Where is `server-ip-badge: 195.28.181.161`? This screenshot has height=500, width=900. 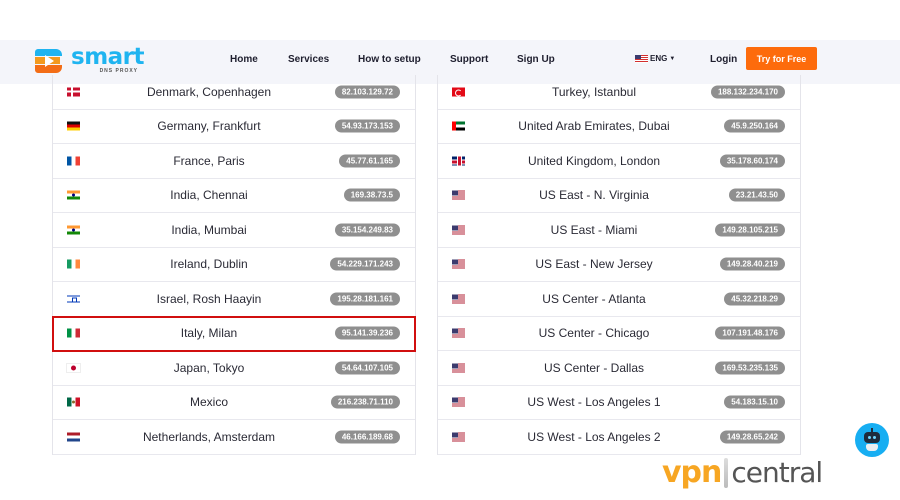
server-ip-badge: 195.28.181.161 is located at coordinates (365, 299).